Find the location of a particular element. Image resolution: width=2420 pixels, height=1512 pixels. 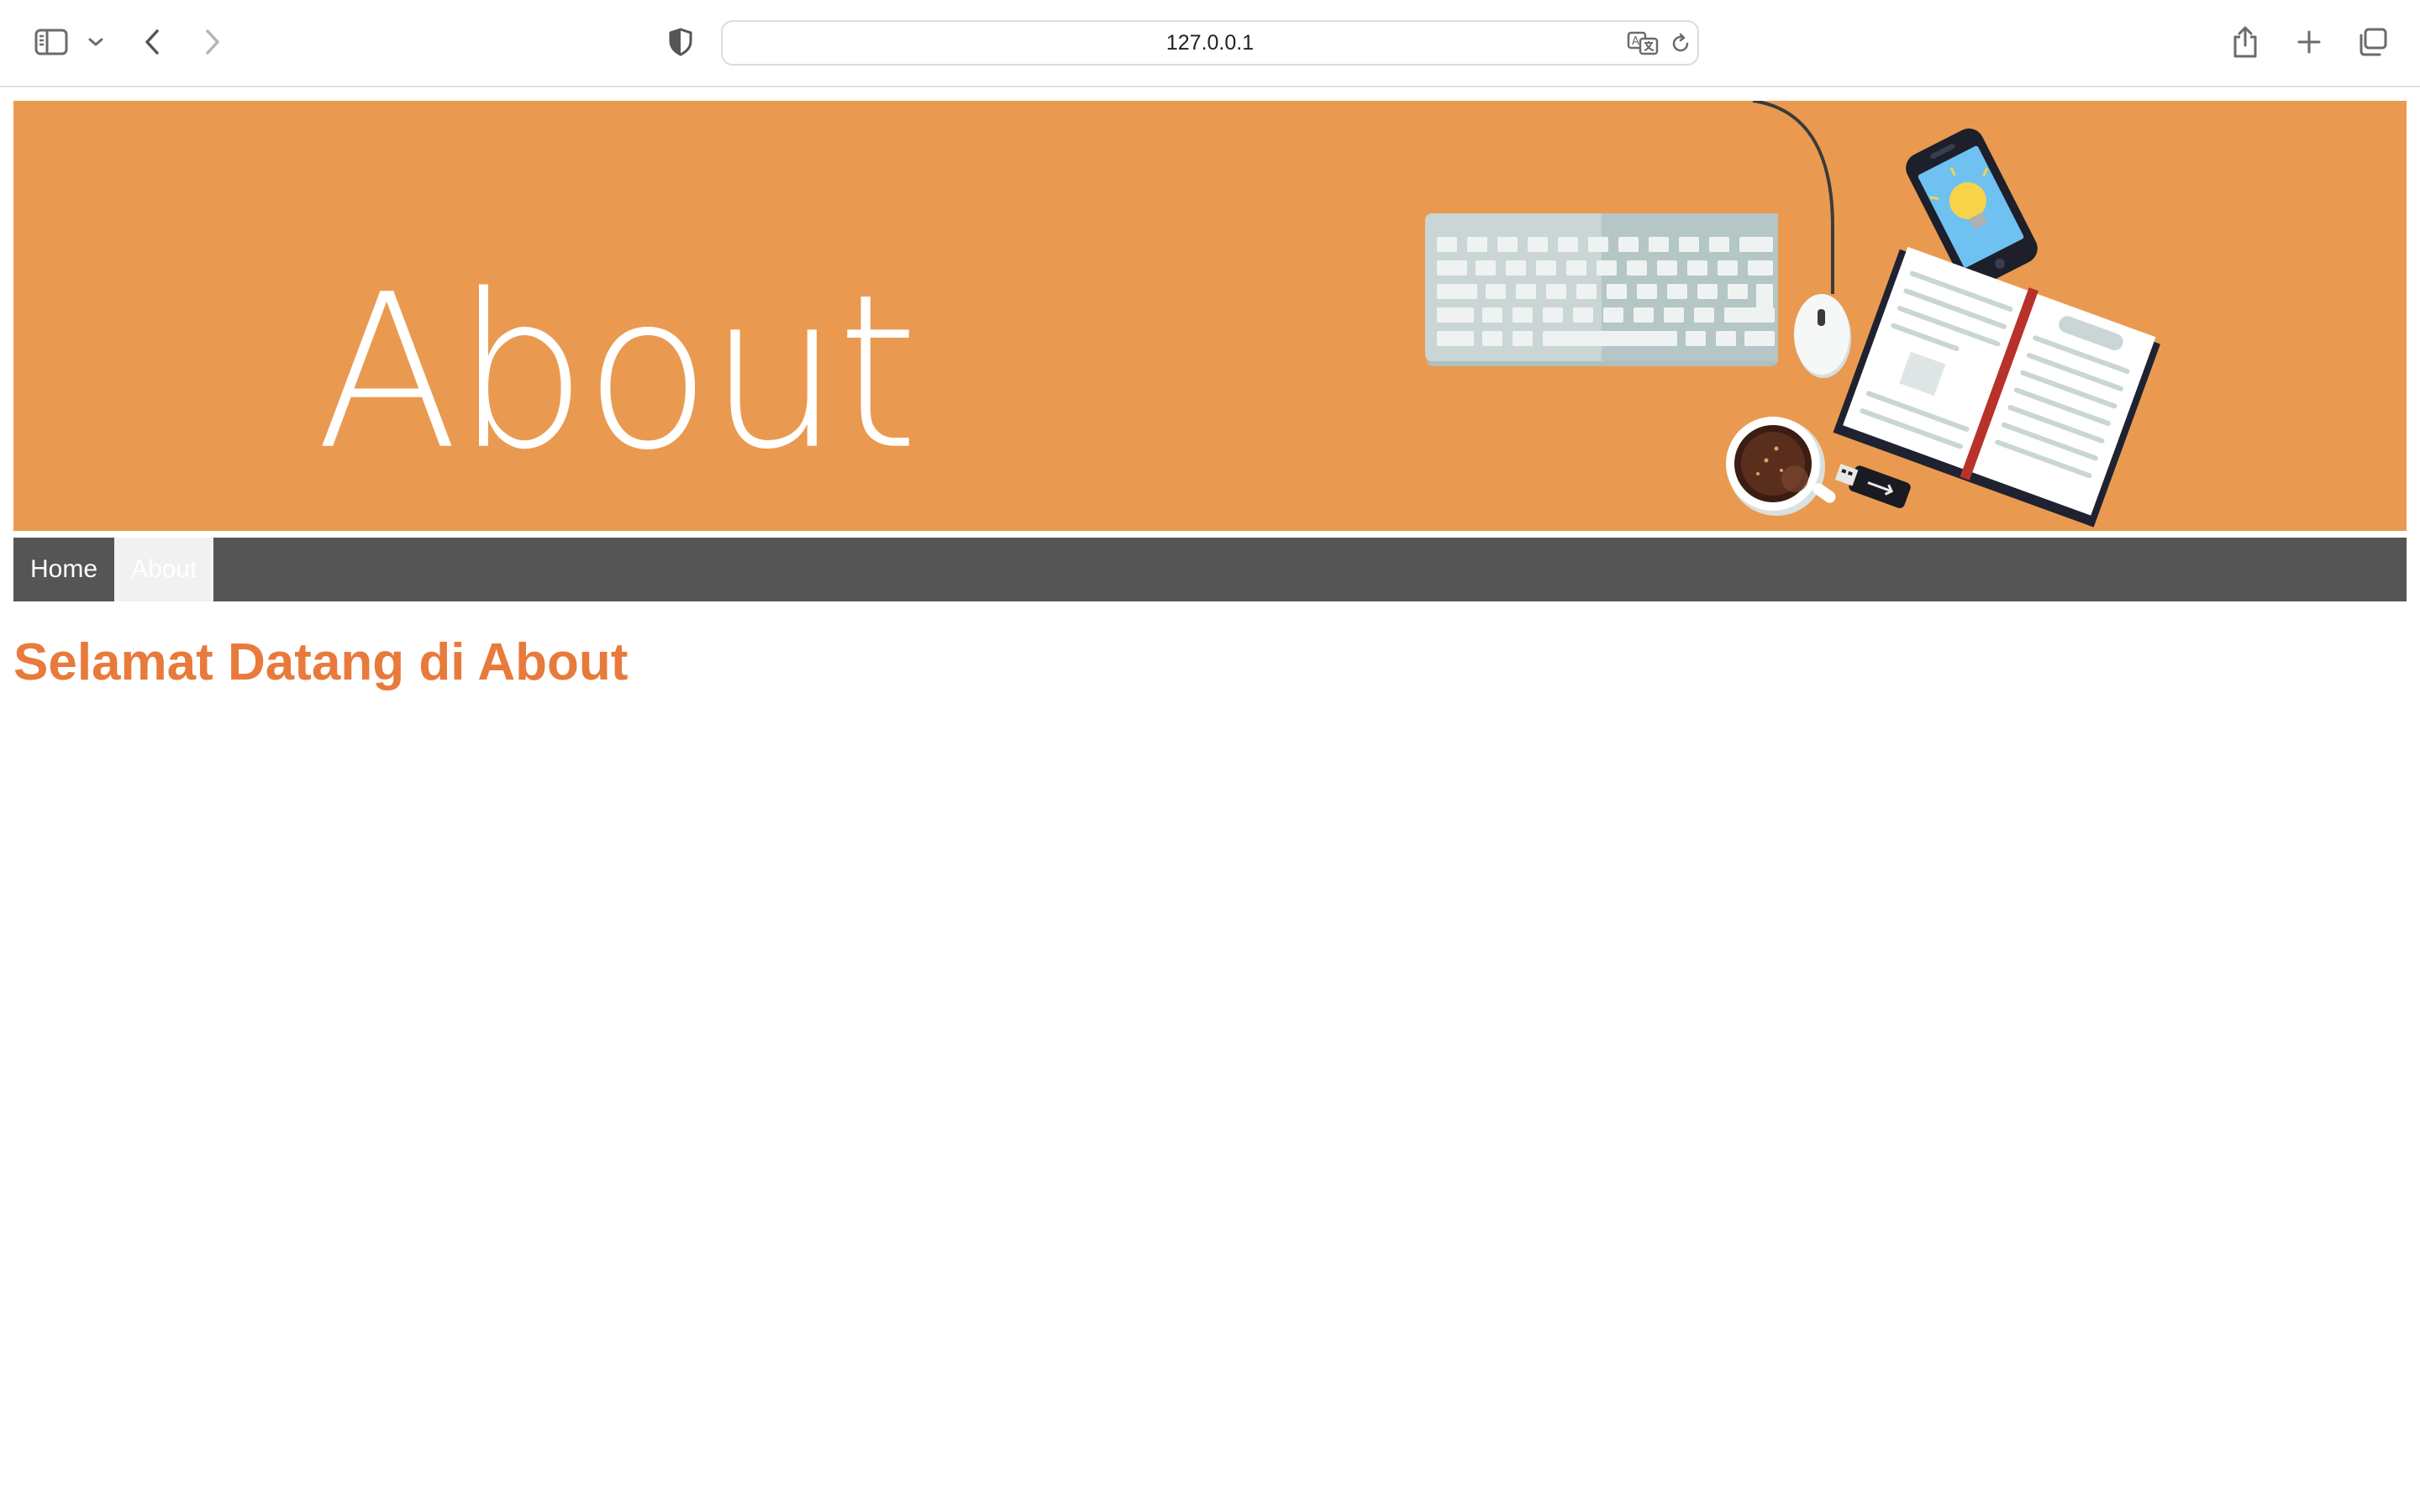

chevron-down-icon is located at coordinates (96, 42).